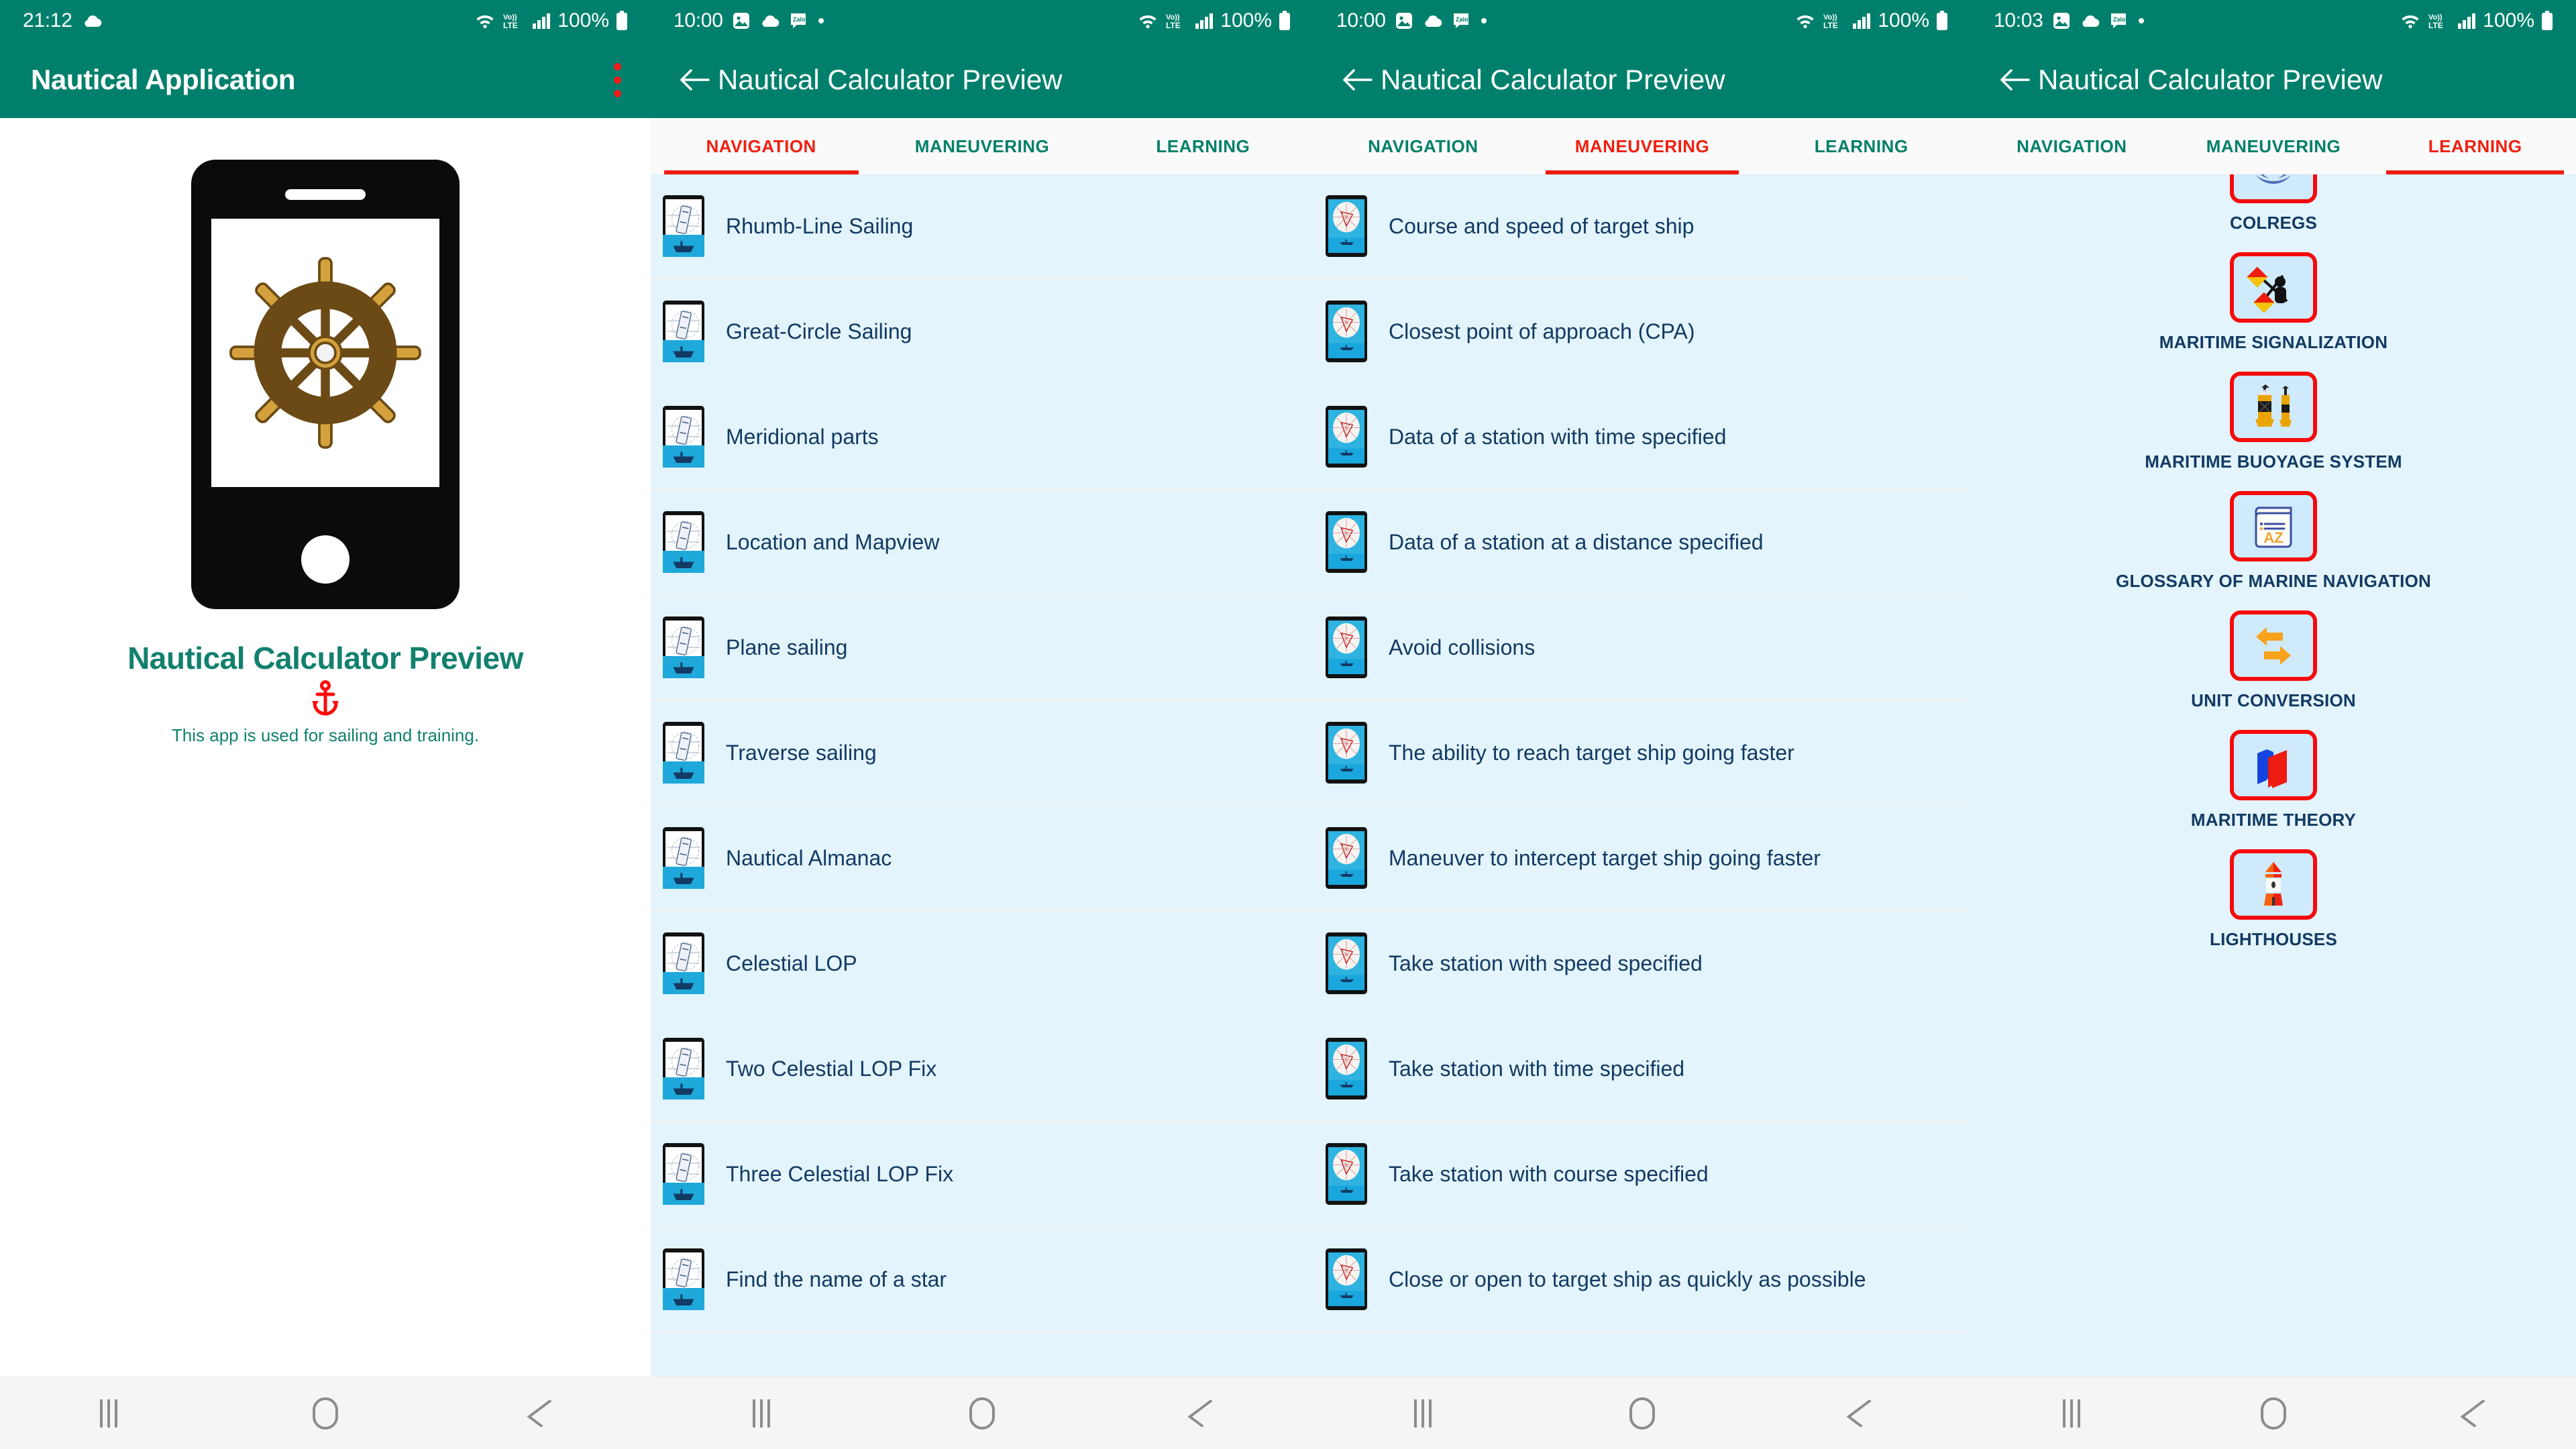 This screenshot has width=2576, height=1449. I want to click on grid-item: MARITIME BUOYAGE SYSTEM, so click(2273, 431).